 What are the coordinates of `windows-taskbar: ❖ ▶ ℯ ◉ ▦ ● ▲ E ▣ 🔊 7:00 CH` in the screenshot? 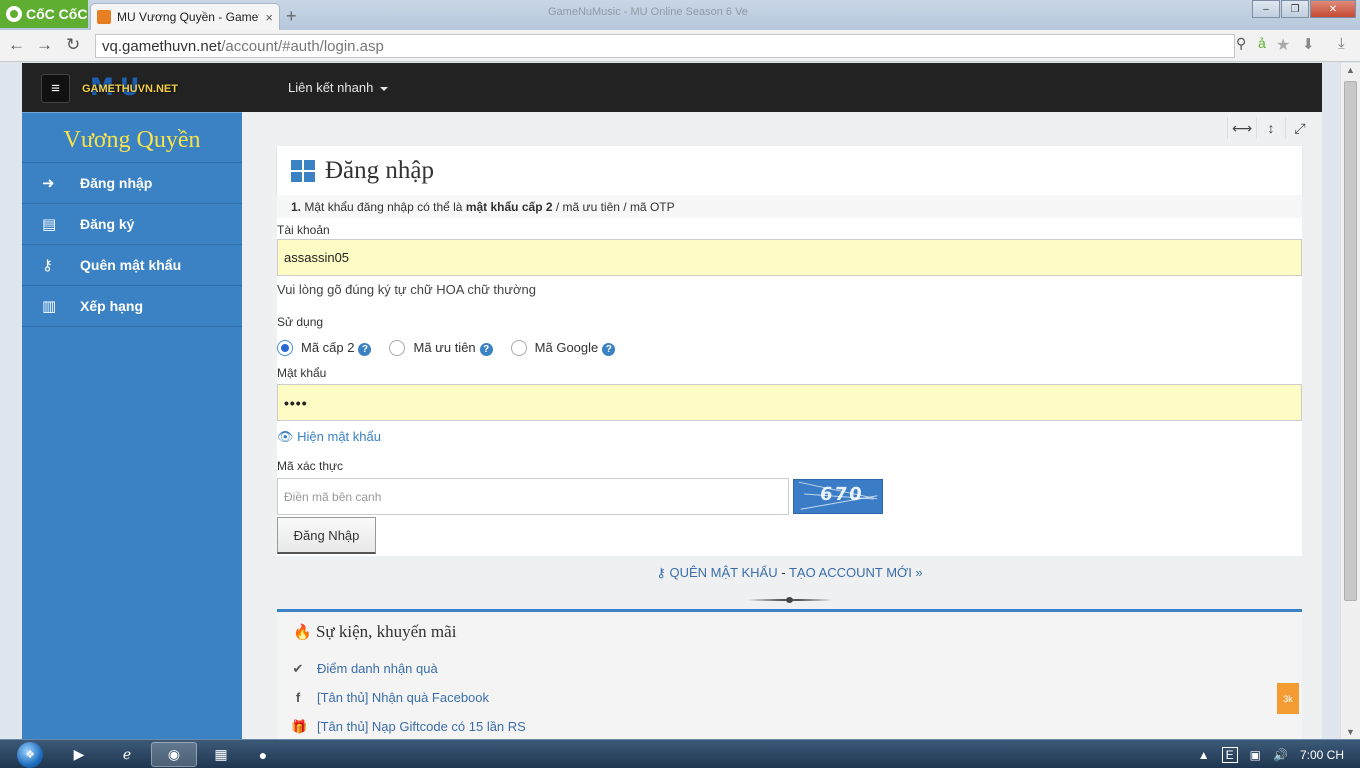 It's located at (680, 753).